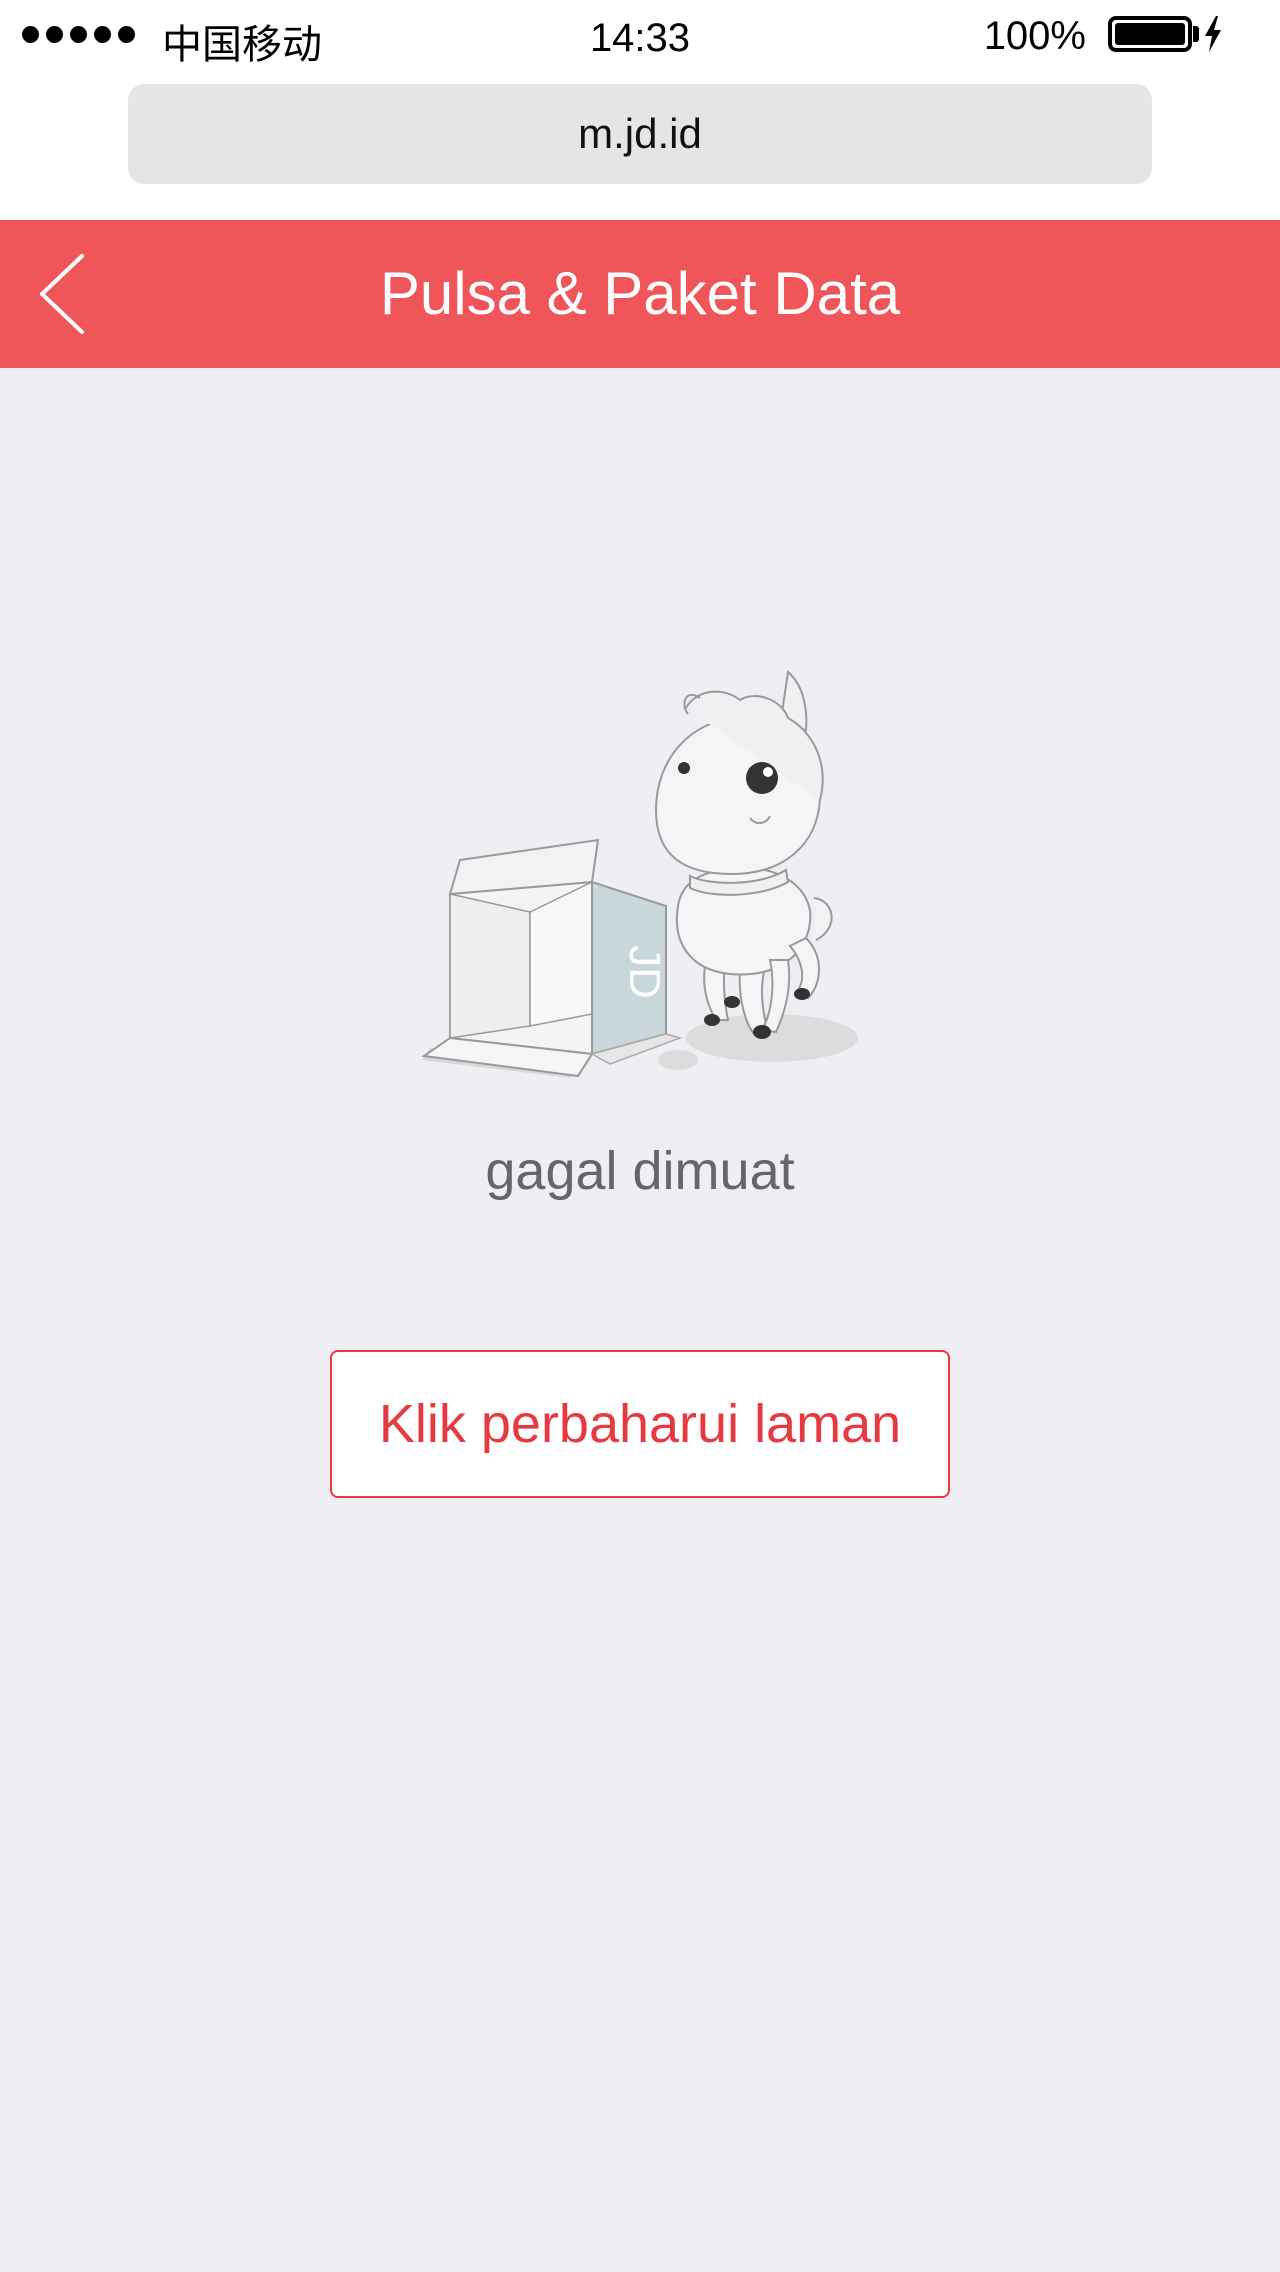  I want to click on page-title: Pulsa & Paket Data, so click(640, 293).